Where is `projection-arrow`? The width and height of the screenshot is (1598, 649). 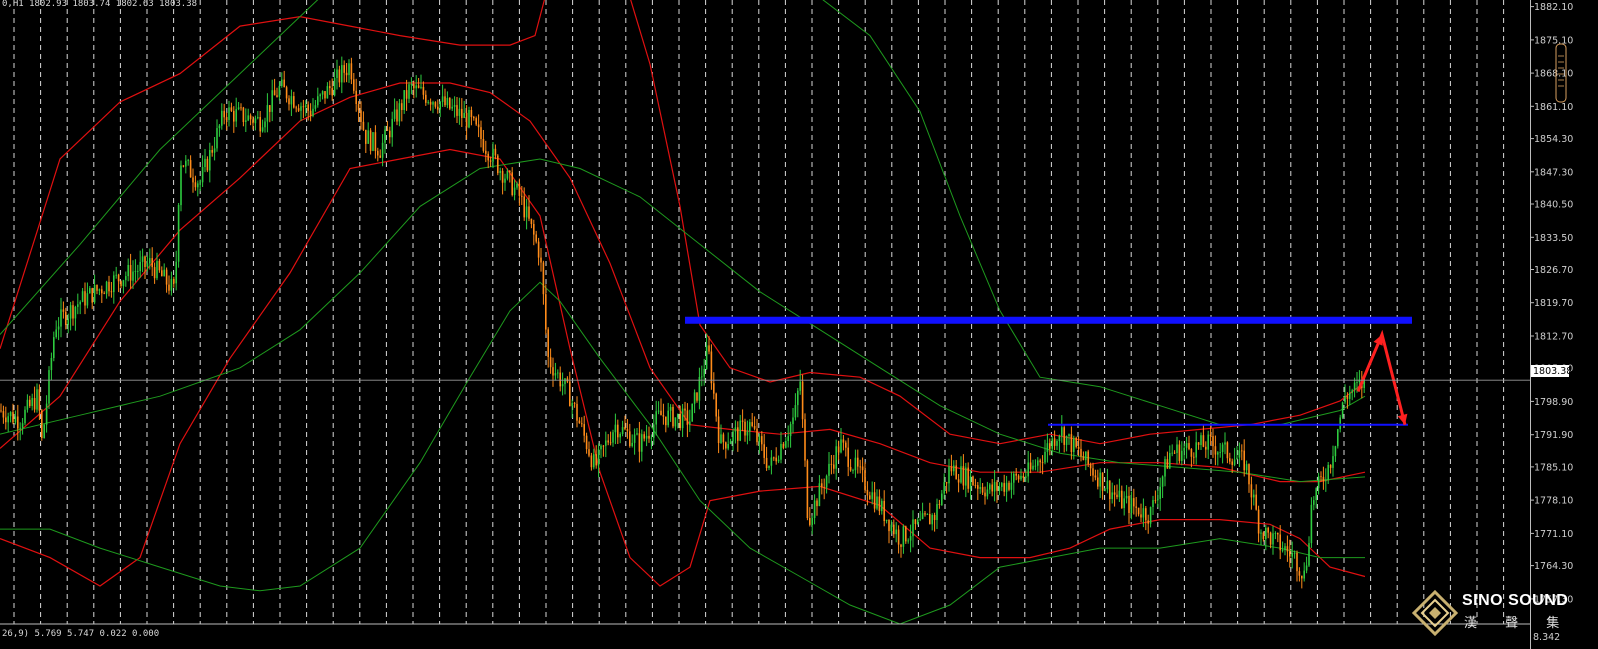
projection-arrow is located at coordinates (1382, 377).